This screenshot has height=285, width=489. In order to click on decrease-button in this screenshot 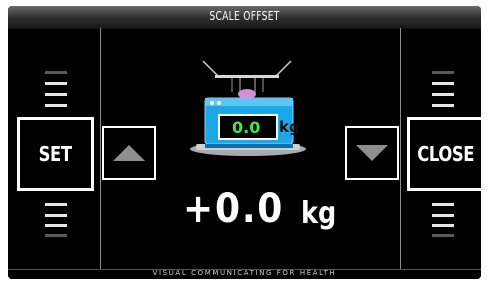, I will do `click(372, 153)`.